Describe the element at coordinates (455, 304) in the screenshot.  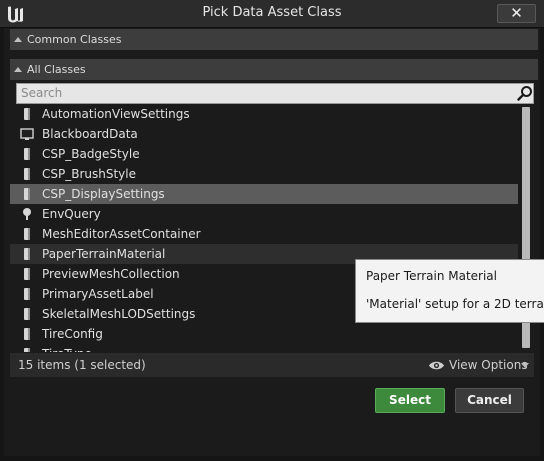
I see `tooltip-description: 'Material' setup for a 2D terrain spline` at that location.